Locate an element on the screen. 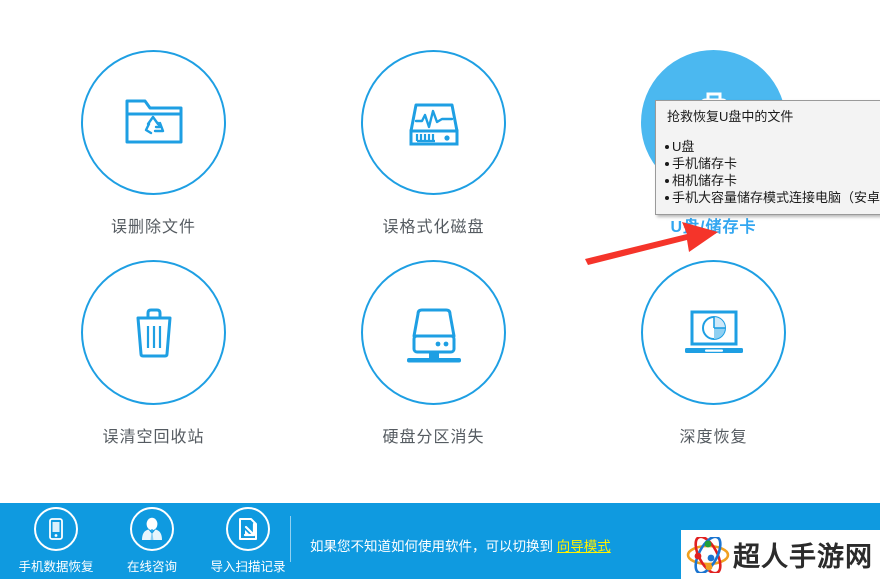  option-lost-partition: 硬盘分区消失 is located at coordinates (433, 365).